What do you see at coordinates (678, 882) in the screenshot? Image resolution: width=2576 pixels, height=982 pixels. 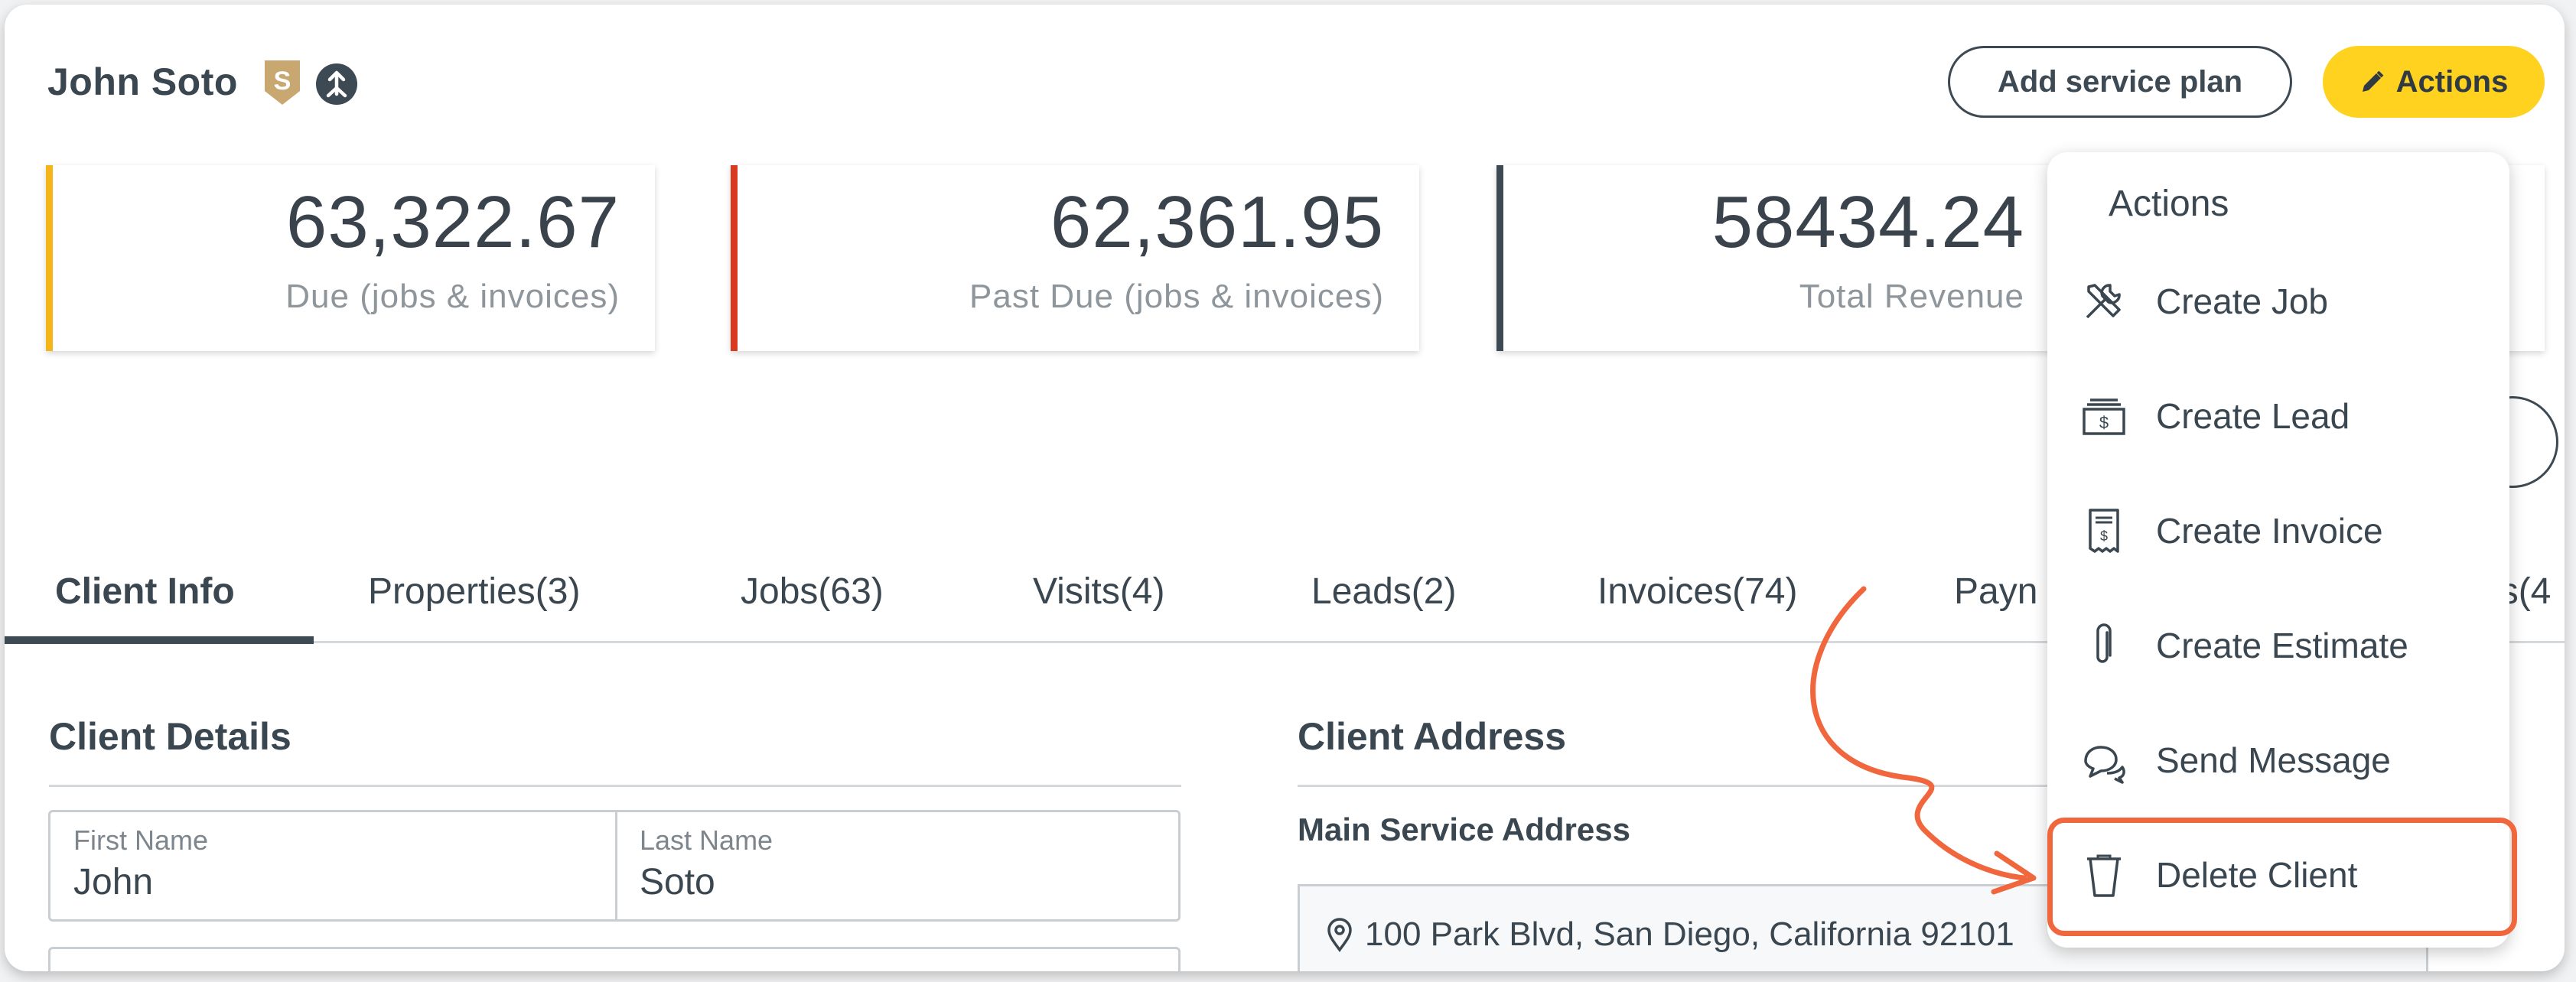 I see `last-name-field: Soto` at bounding box center [678, 882].